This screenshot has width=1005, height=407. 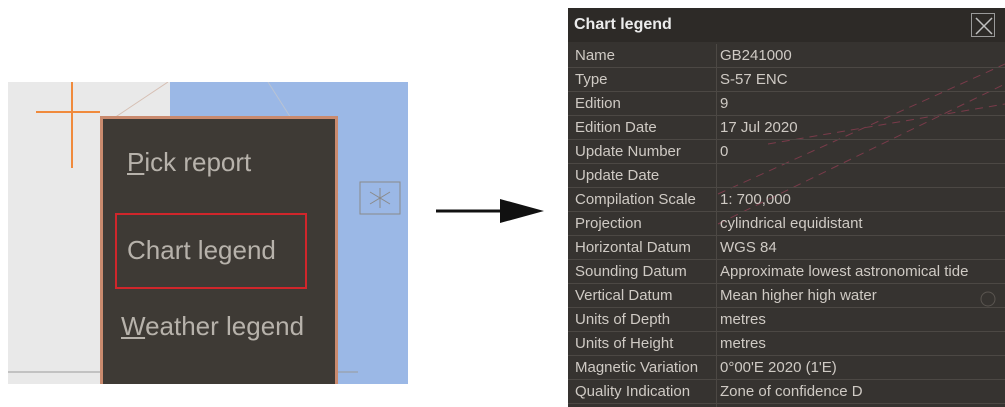 What do you see at coordinates (791, 391) in the screenshot?
I see `legend-value: Zone of confidence D` at bounding box center [791, 391].